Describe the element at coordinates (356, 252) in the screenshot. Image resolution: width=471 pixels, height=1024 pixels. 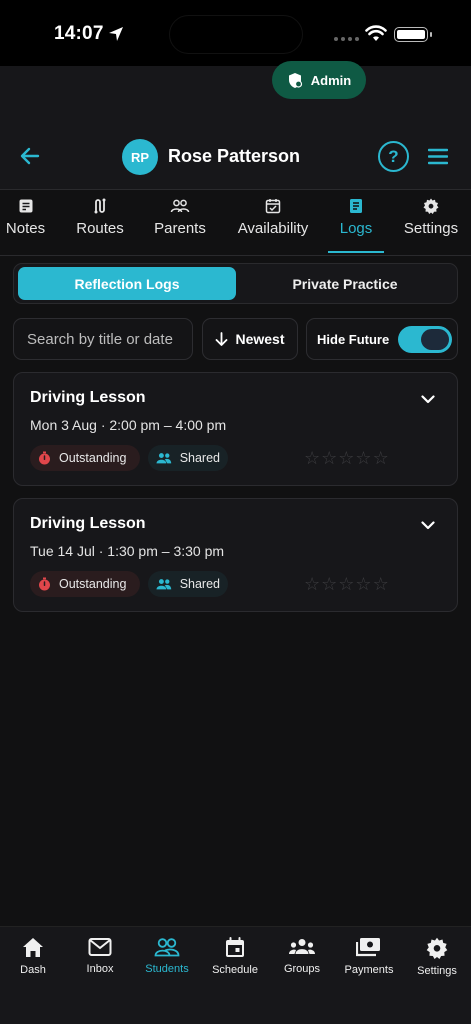
I see `active-tab-indicator` at that location.